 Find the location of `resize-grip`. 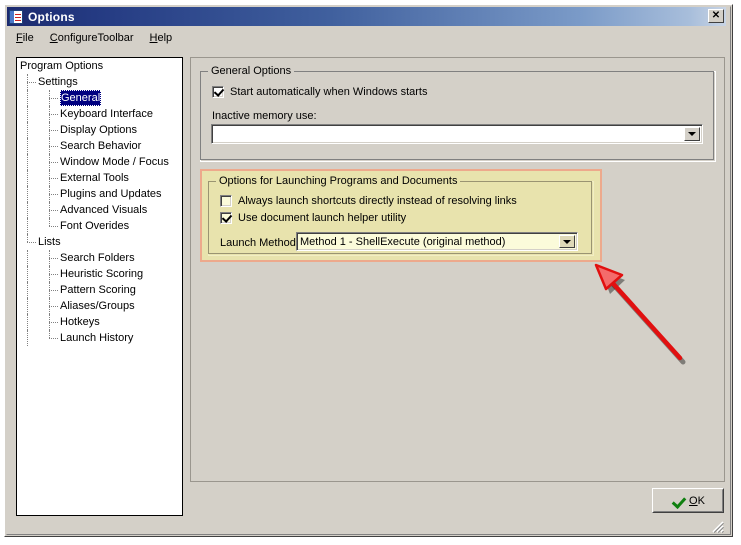

resize-grip is located at coordinates (717, 526).